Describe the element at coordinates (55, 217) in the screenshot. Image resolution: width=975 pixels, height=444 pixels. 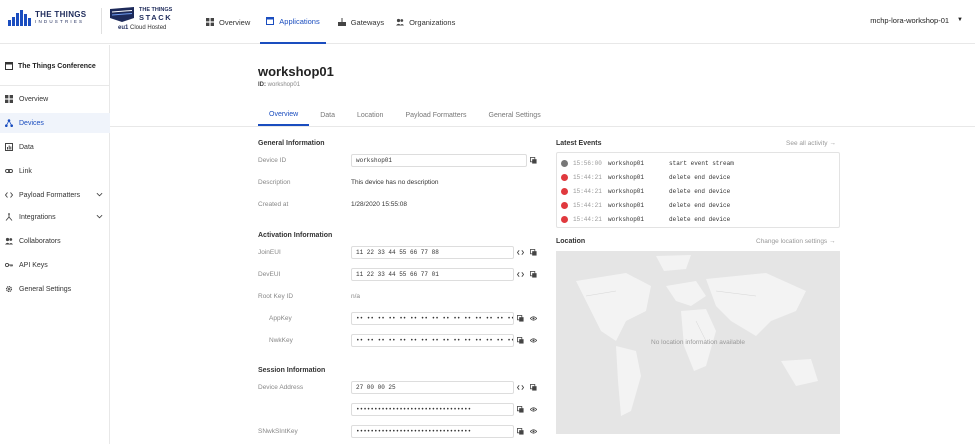
I see `sidebar-item-integrations: Integrations` at that location.